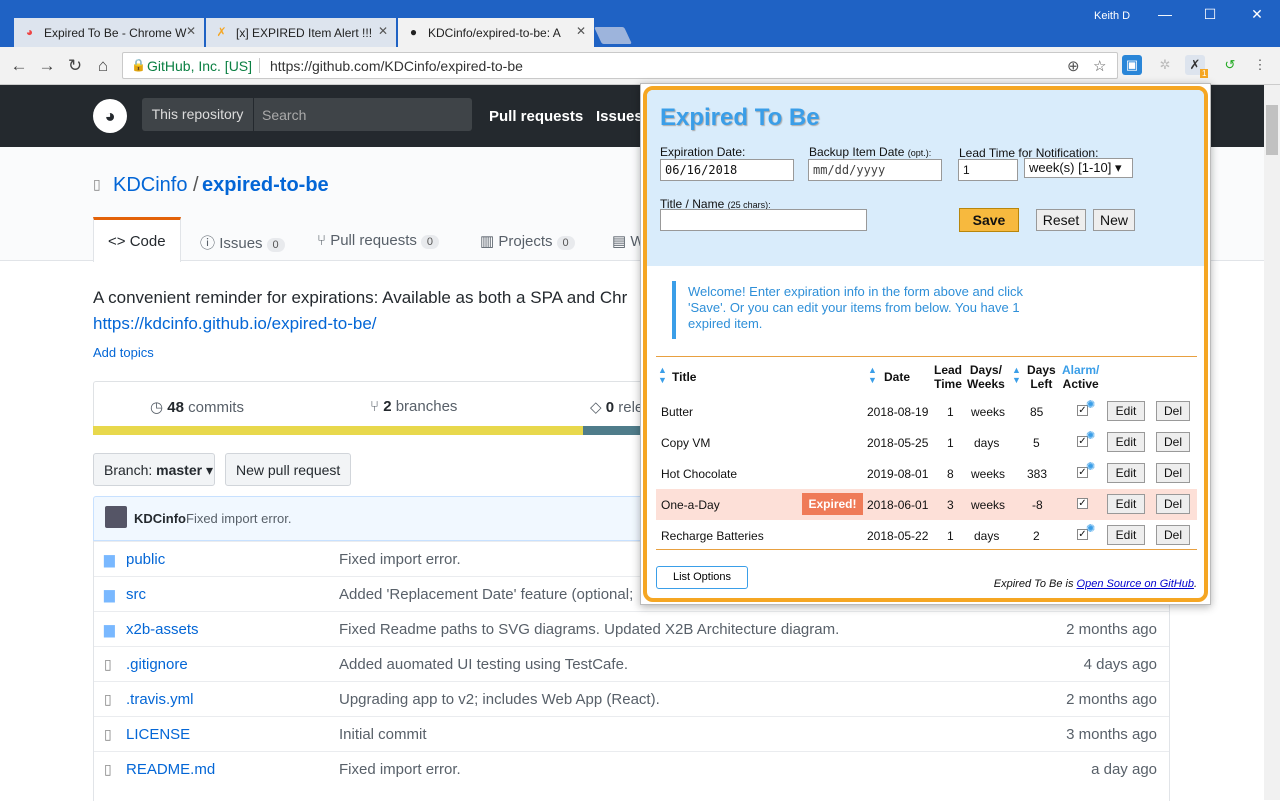 The width and height of the screenshot is (1280, 801). What do you see at coordinates (123, 352) in the screenshot?
I see `add-topics-link: Add topics` at bounding box center [123, 352].